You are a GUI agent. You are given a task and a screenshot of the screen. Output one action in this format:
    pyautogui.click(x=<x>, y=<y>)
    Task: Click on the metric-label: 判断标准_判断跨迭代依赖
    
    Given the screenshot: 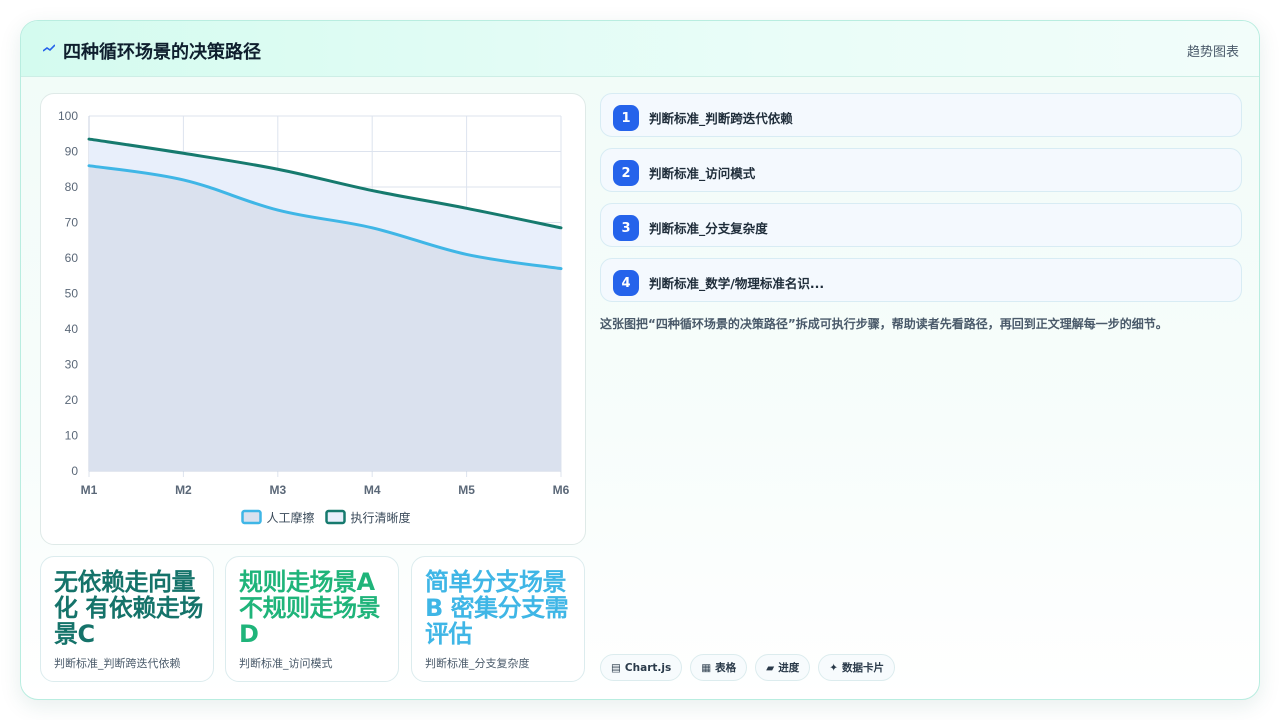 What is the action you would take?
    pyautogui.click(x=117, y=663)
    